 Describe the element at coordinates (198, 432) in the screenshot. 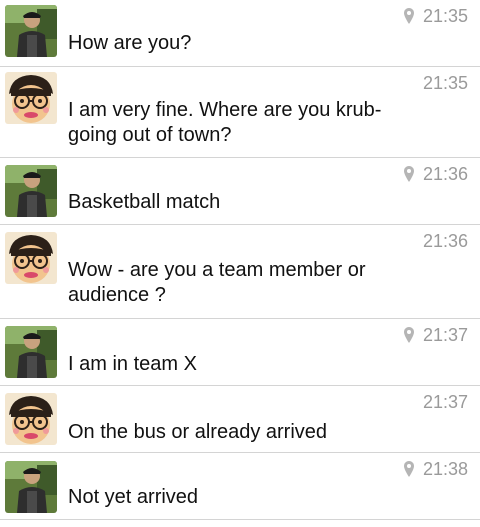

I see `message-text: On the bus or already arrived` at that location.